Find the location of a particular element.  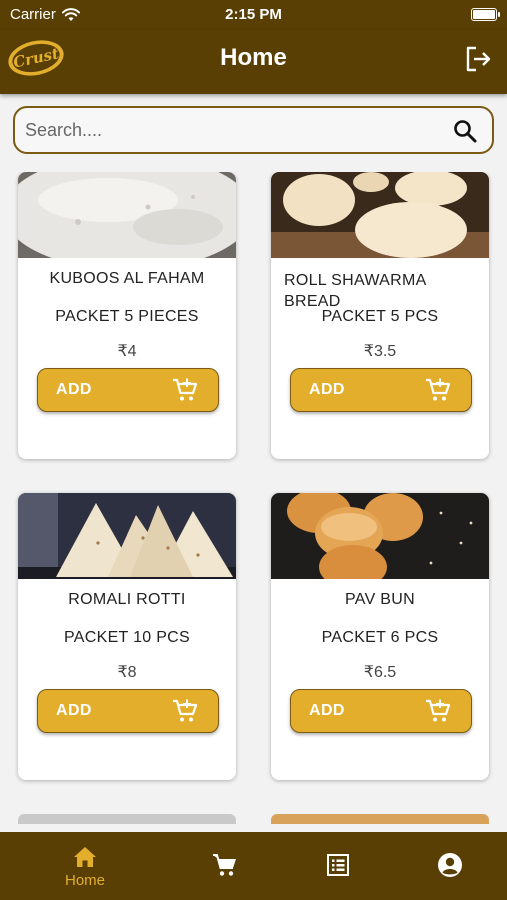

product-name: PAV BUN is located at coordinates (380, 599).